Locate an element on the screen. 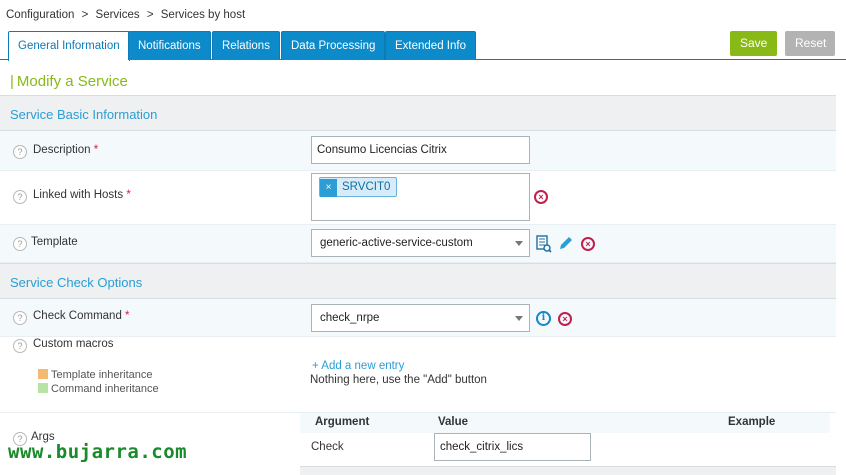 This screenshot has width=846, height=475. legend-template: Template inheritance is located at coordinates (103, 375).